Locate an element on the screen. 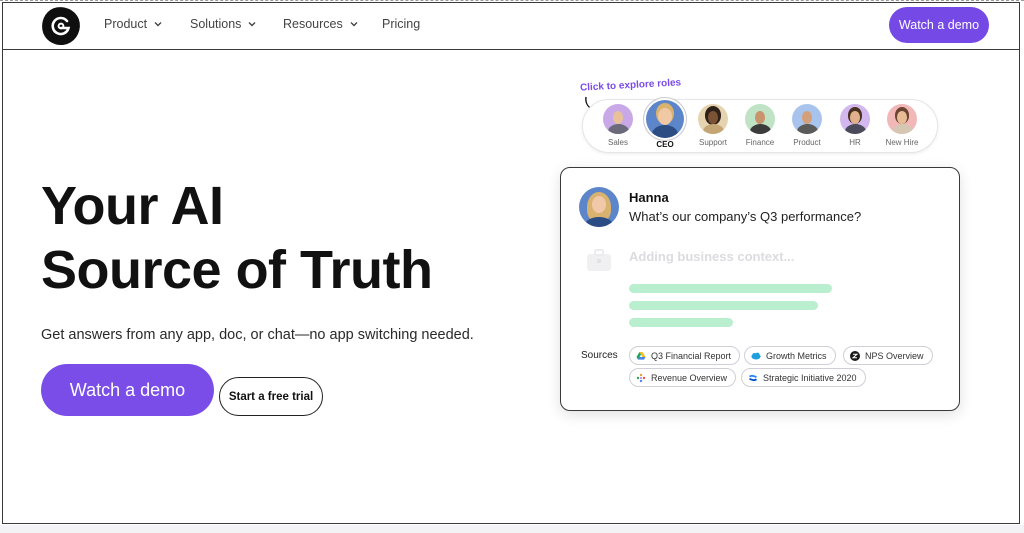 The width and height of the screenshot is (1024, 533). nav-solutions: Solutions is located at coordinates (223, 24).